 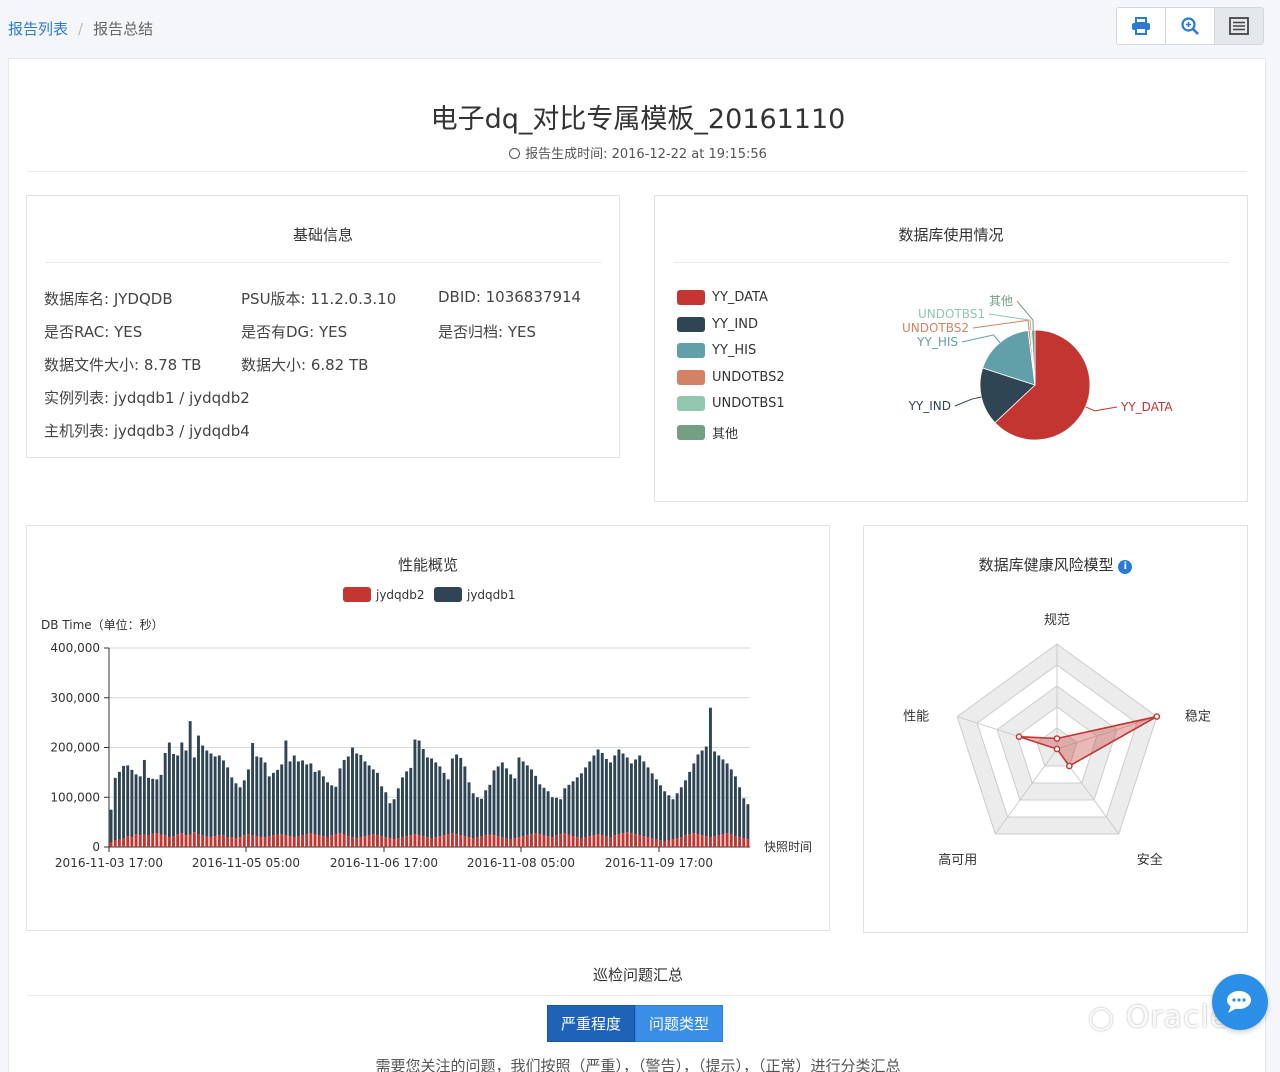 What do you see at coordinates (1190, 26) in the screenshot?
I see `search-zoom-button` at bounding box center [1190, 26].